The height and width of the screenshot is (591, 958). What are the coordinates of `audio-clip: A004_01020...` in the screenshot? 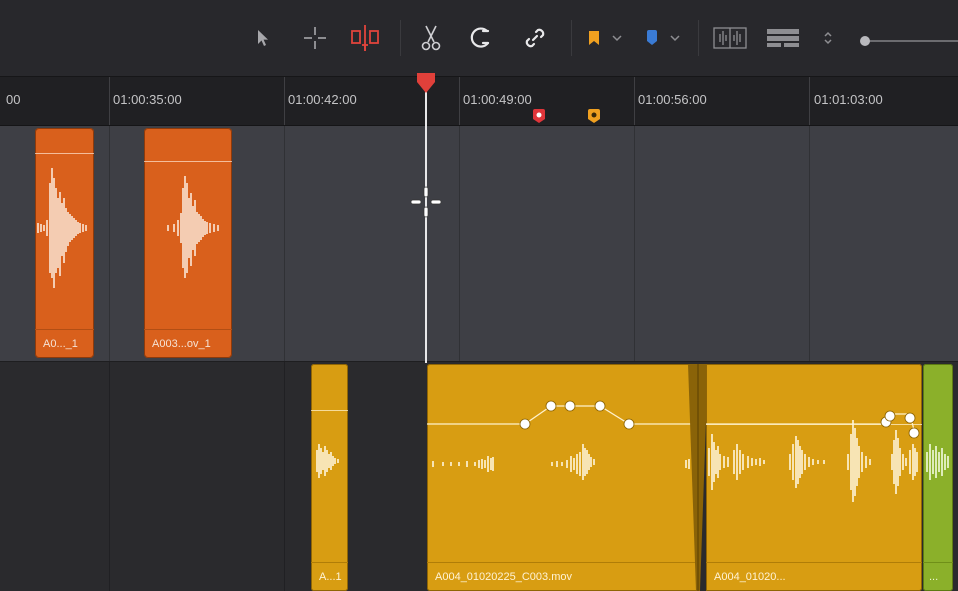 It's located at (814, 477).